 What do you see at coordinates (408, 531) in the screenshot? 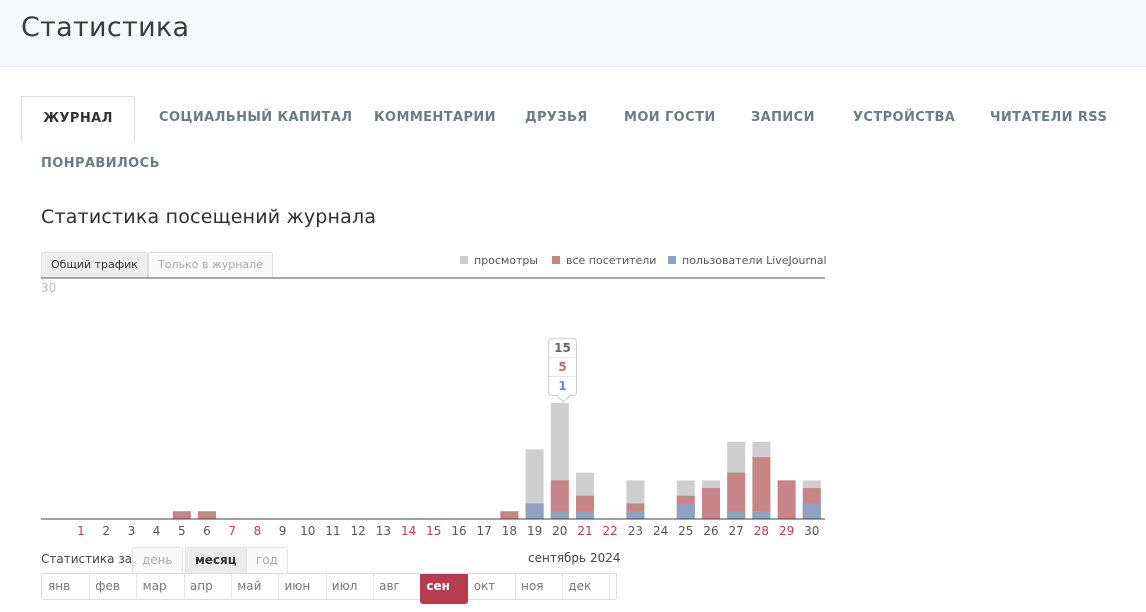
I see `x-tick-label-14: 14` at bounding box center [408, 531].